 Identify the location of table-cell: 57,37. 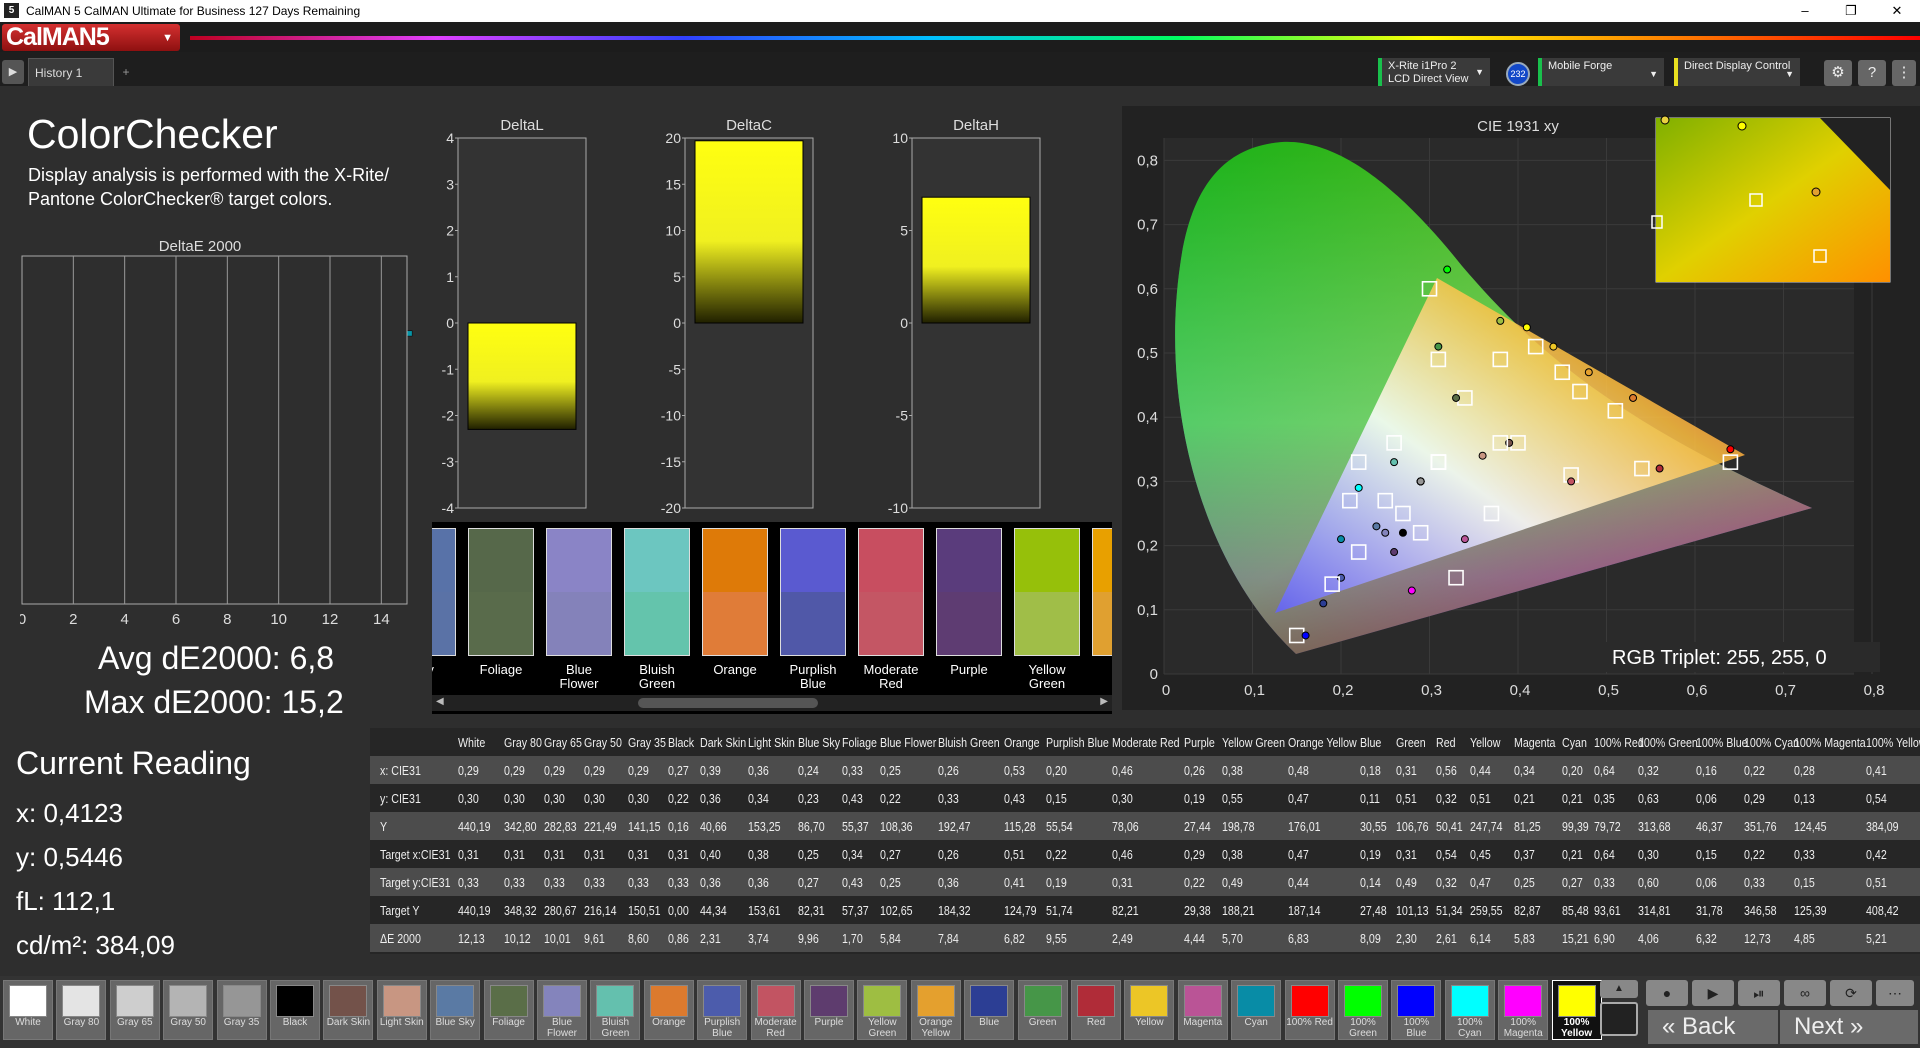
(855, 910).